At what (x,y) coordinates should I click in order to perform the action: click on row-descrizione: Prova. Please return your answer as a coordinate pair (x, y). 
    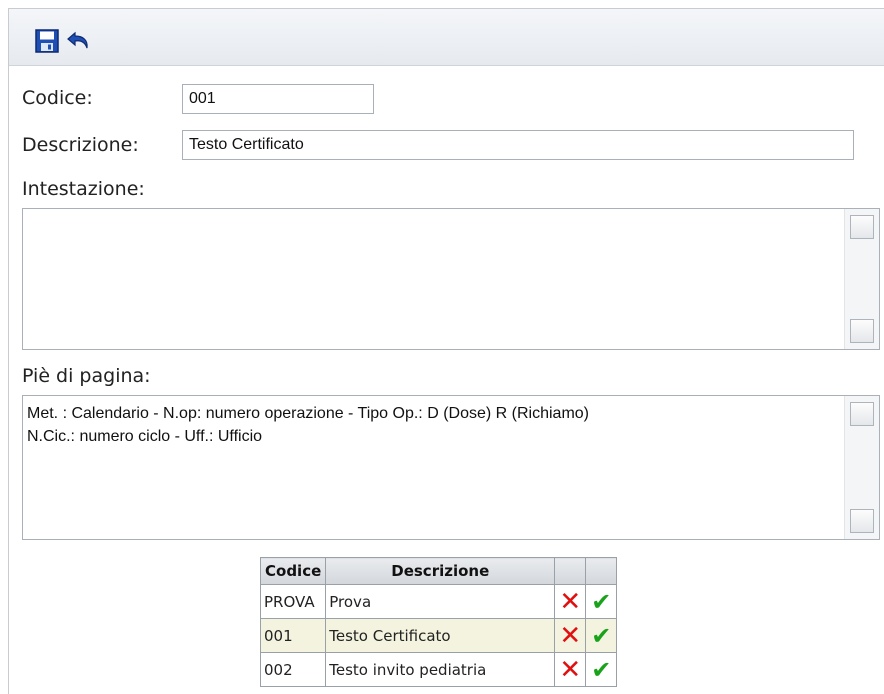
    Looking at the image, I should click on (440, 601).